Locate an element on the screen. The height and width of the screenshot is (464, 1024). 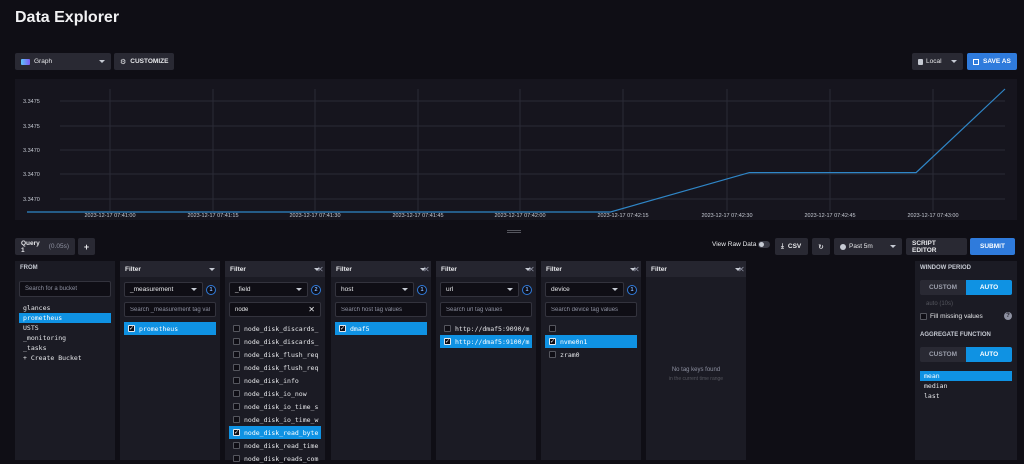
fill-missing-checkbox is located at coordinates (923, 316).